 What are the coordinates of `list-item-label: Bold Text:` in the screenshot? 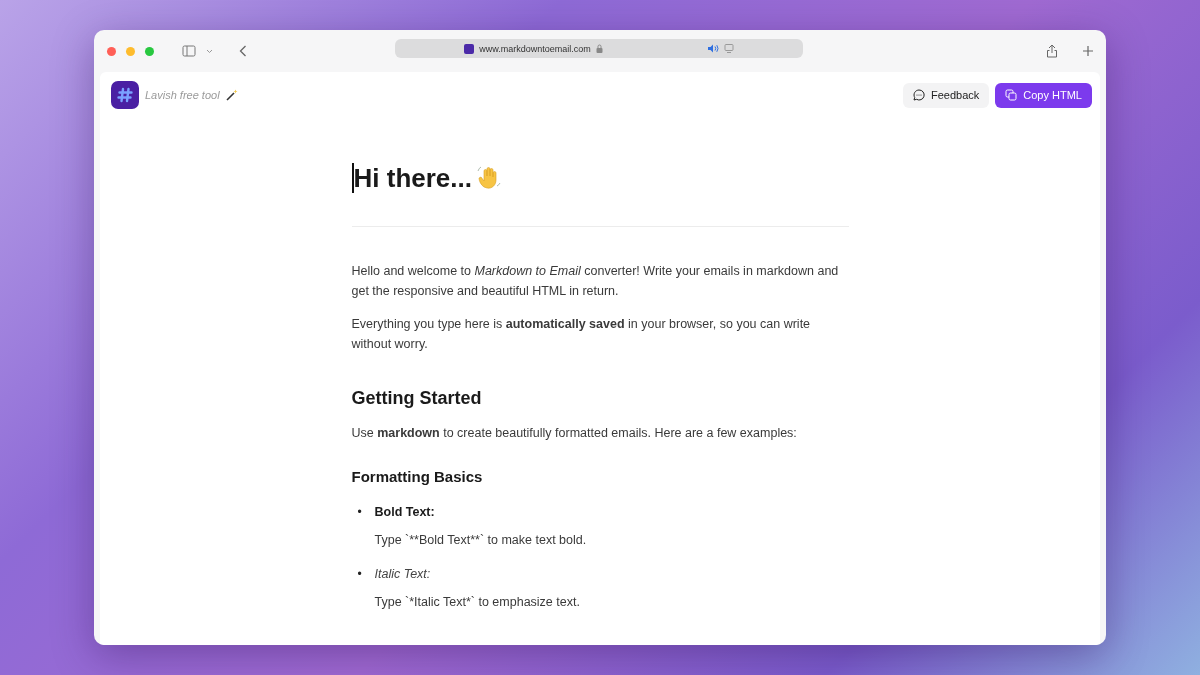 It's located at (405, 512).